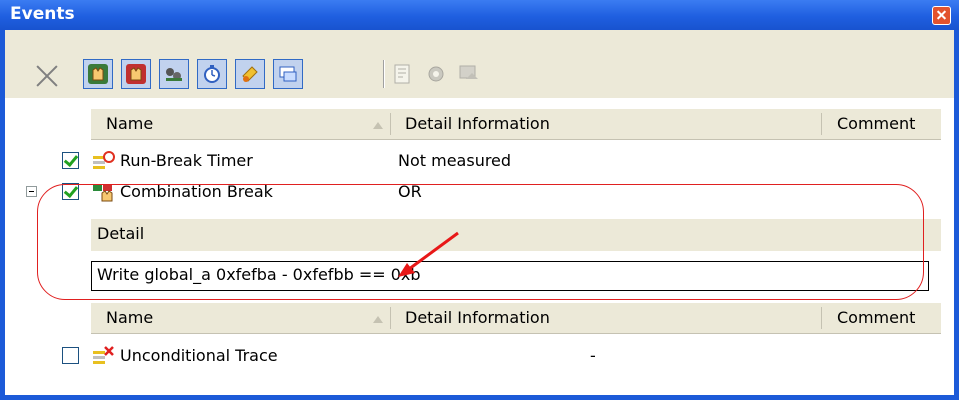  I want to click on event-detail: -, so click(593, 355).